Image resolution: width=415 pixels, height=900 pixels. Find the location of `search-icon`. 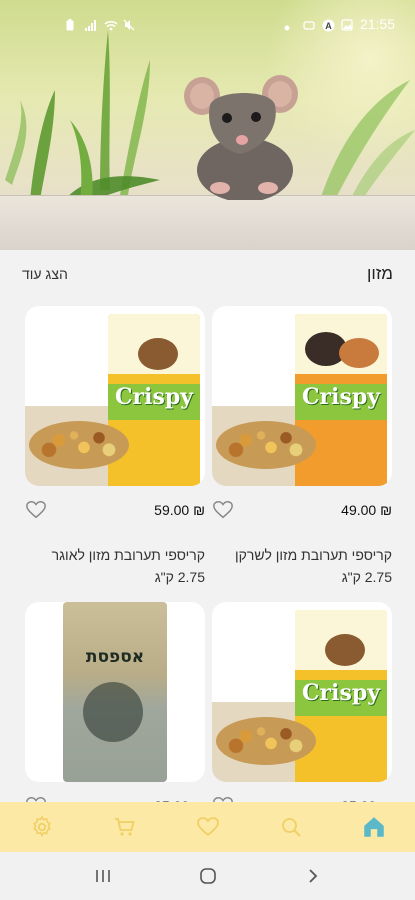

search-icon is located at coordinates (291, 827).